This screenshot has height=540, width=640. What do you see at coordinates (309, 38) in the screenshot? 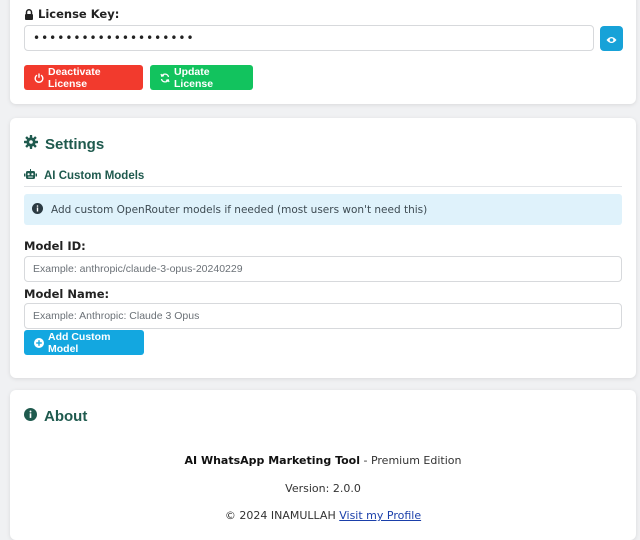
I see `license-key-input: ••••••••••••••••••••` at bounding box center [309, 38].